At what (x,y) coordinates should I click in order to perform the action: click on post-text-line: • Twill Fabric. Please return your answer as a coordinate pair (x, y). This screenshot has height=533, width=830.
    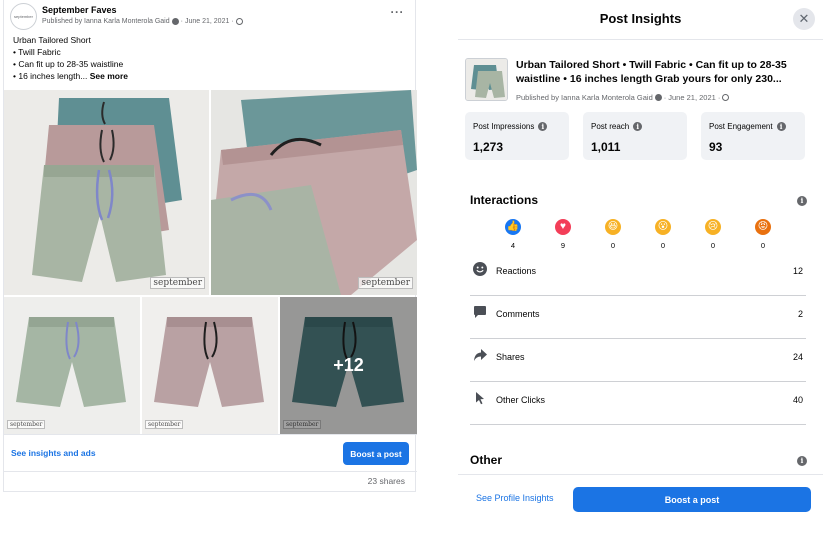
    Looking at the image, I should click on (37, 52).